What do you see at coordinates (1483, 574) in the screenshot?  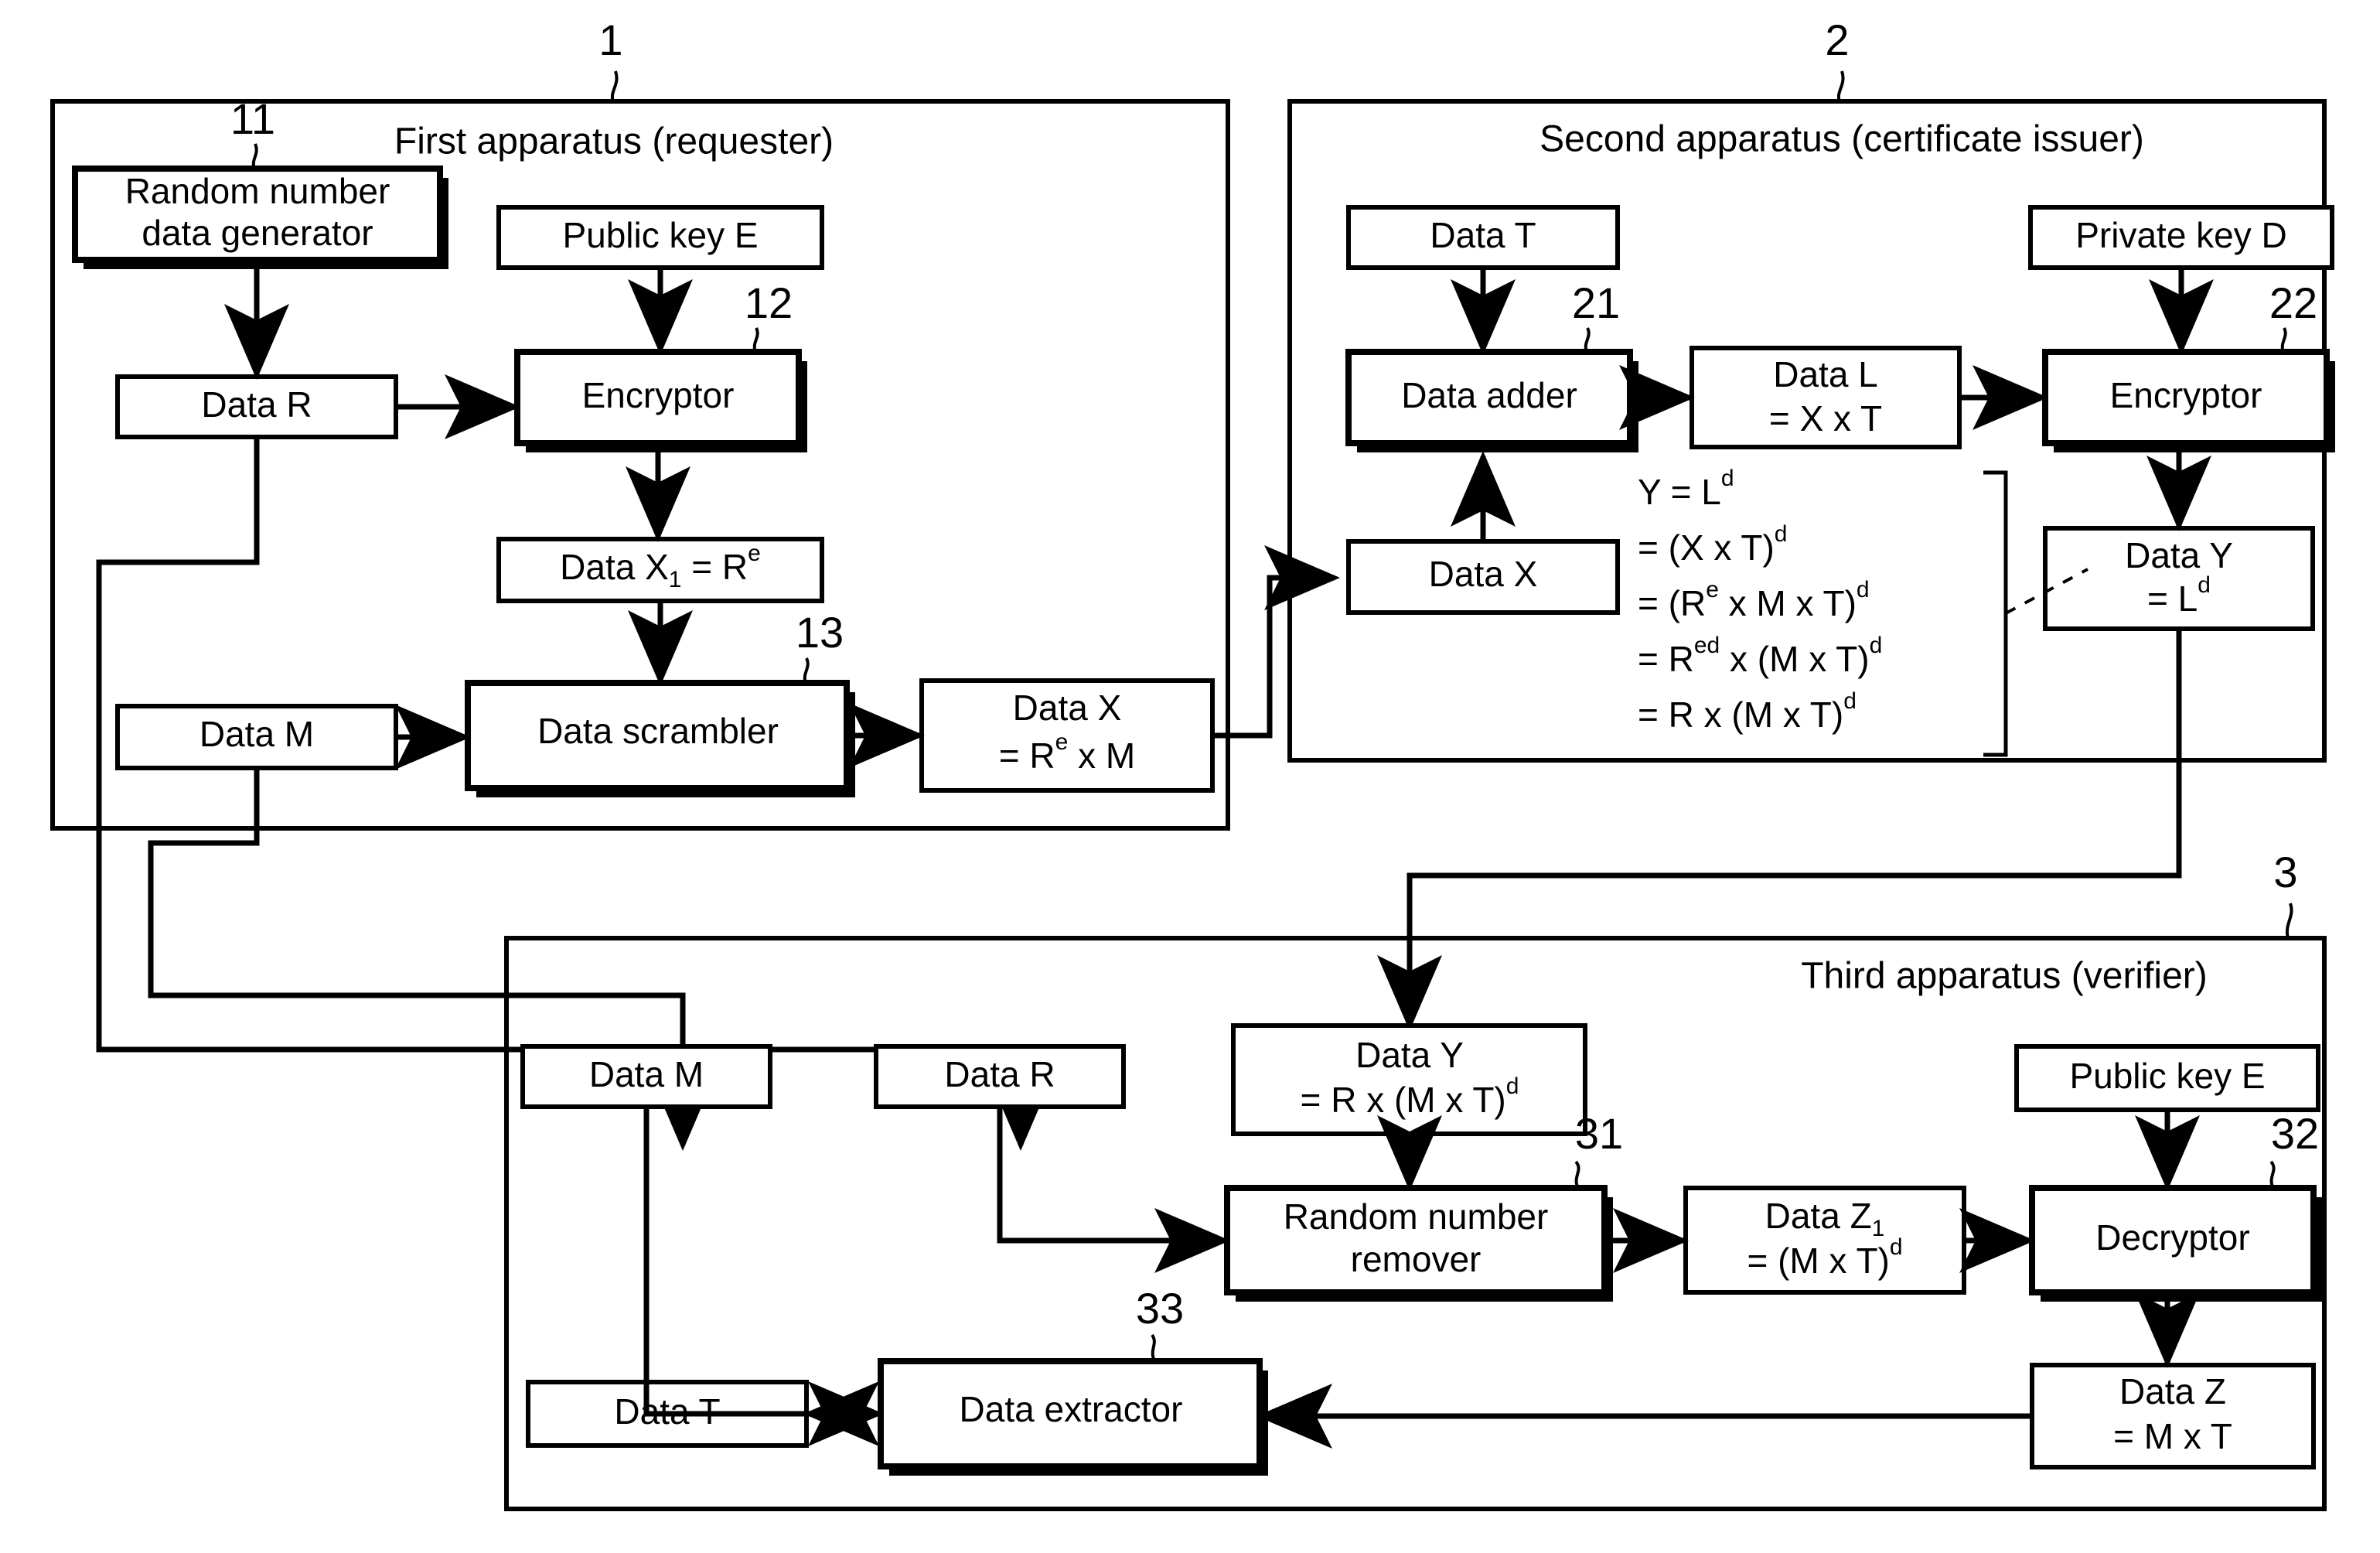 I see `data-x-in-label: Data X` at bounding box center [1483, 574].